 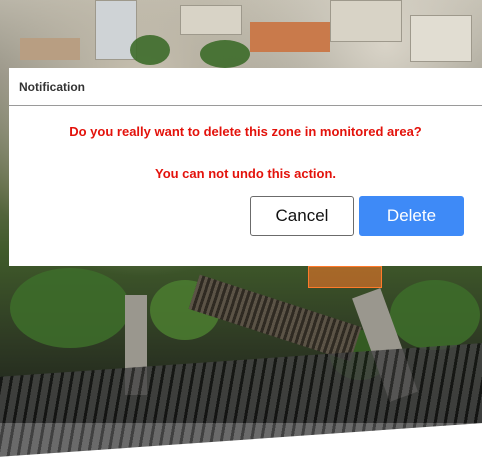 What do you see at coordinates (345, 277) in the screenshot?
I see `monitored-zone` at bounding box center [345, 277].